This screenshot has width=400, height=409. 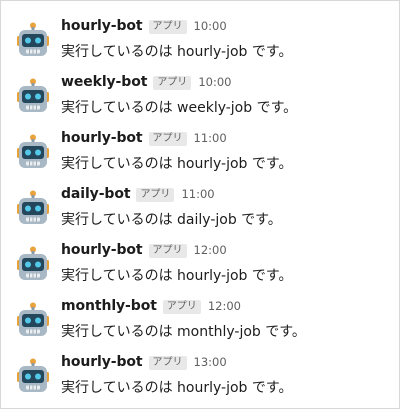 I want to click on message-header: hourly-bot アプリ 13:00, so click(x=226, y=365).